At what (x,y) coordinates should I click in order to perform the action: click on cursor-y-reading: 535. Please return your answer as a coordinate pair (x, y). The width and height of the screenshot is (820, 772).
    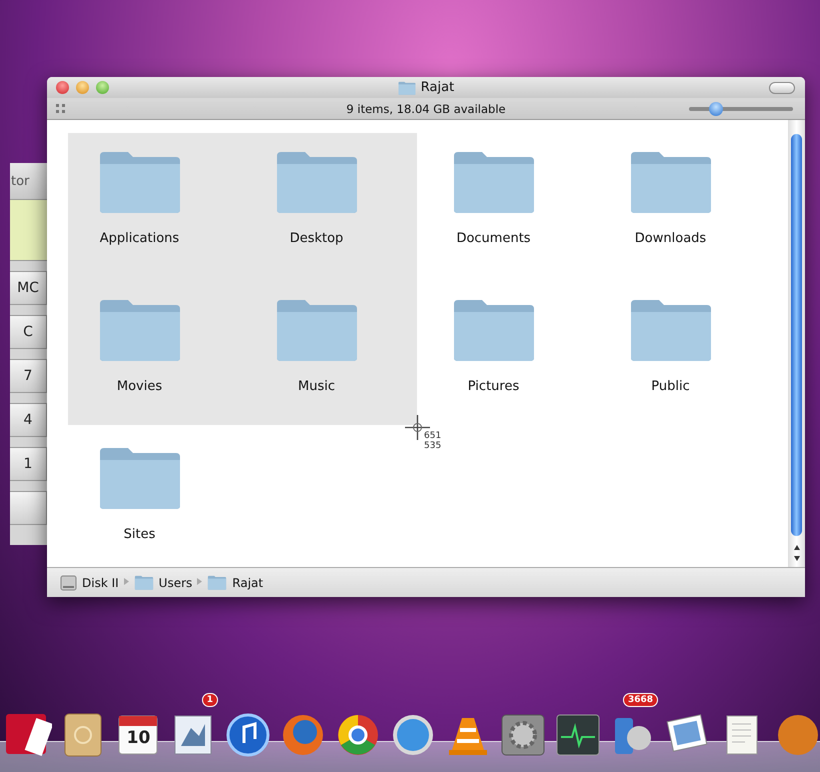
    Looking at the image, I should click on (433, 446).